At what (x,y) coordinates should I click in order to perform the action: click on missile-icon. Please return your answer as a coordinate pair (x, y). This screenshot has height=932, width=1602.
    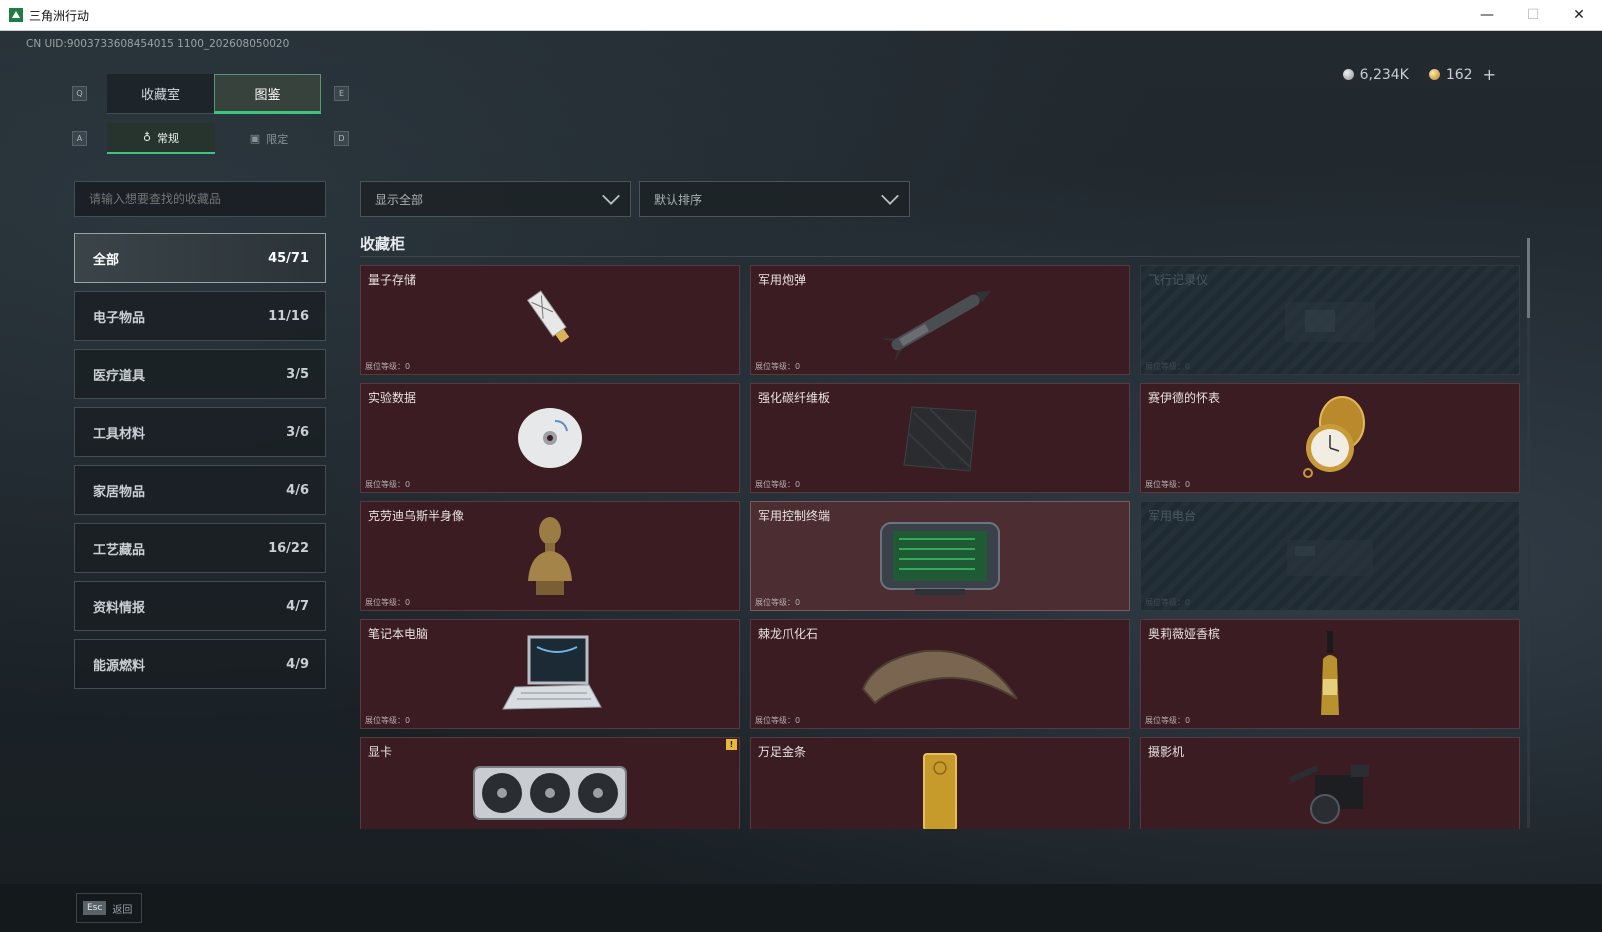
    Looking at the image, I should click on (936, 325).